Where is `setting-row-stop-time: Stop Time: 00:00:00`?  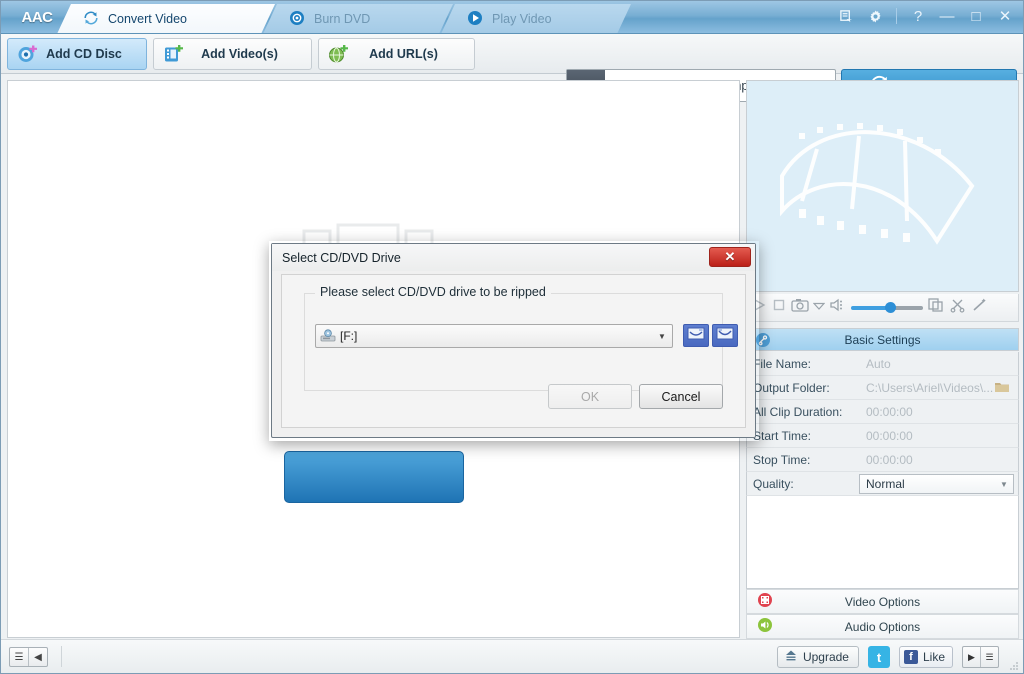 setting-row-stop-time: Stop Time: 00:00:00 is located at coordinates (882, 460).